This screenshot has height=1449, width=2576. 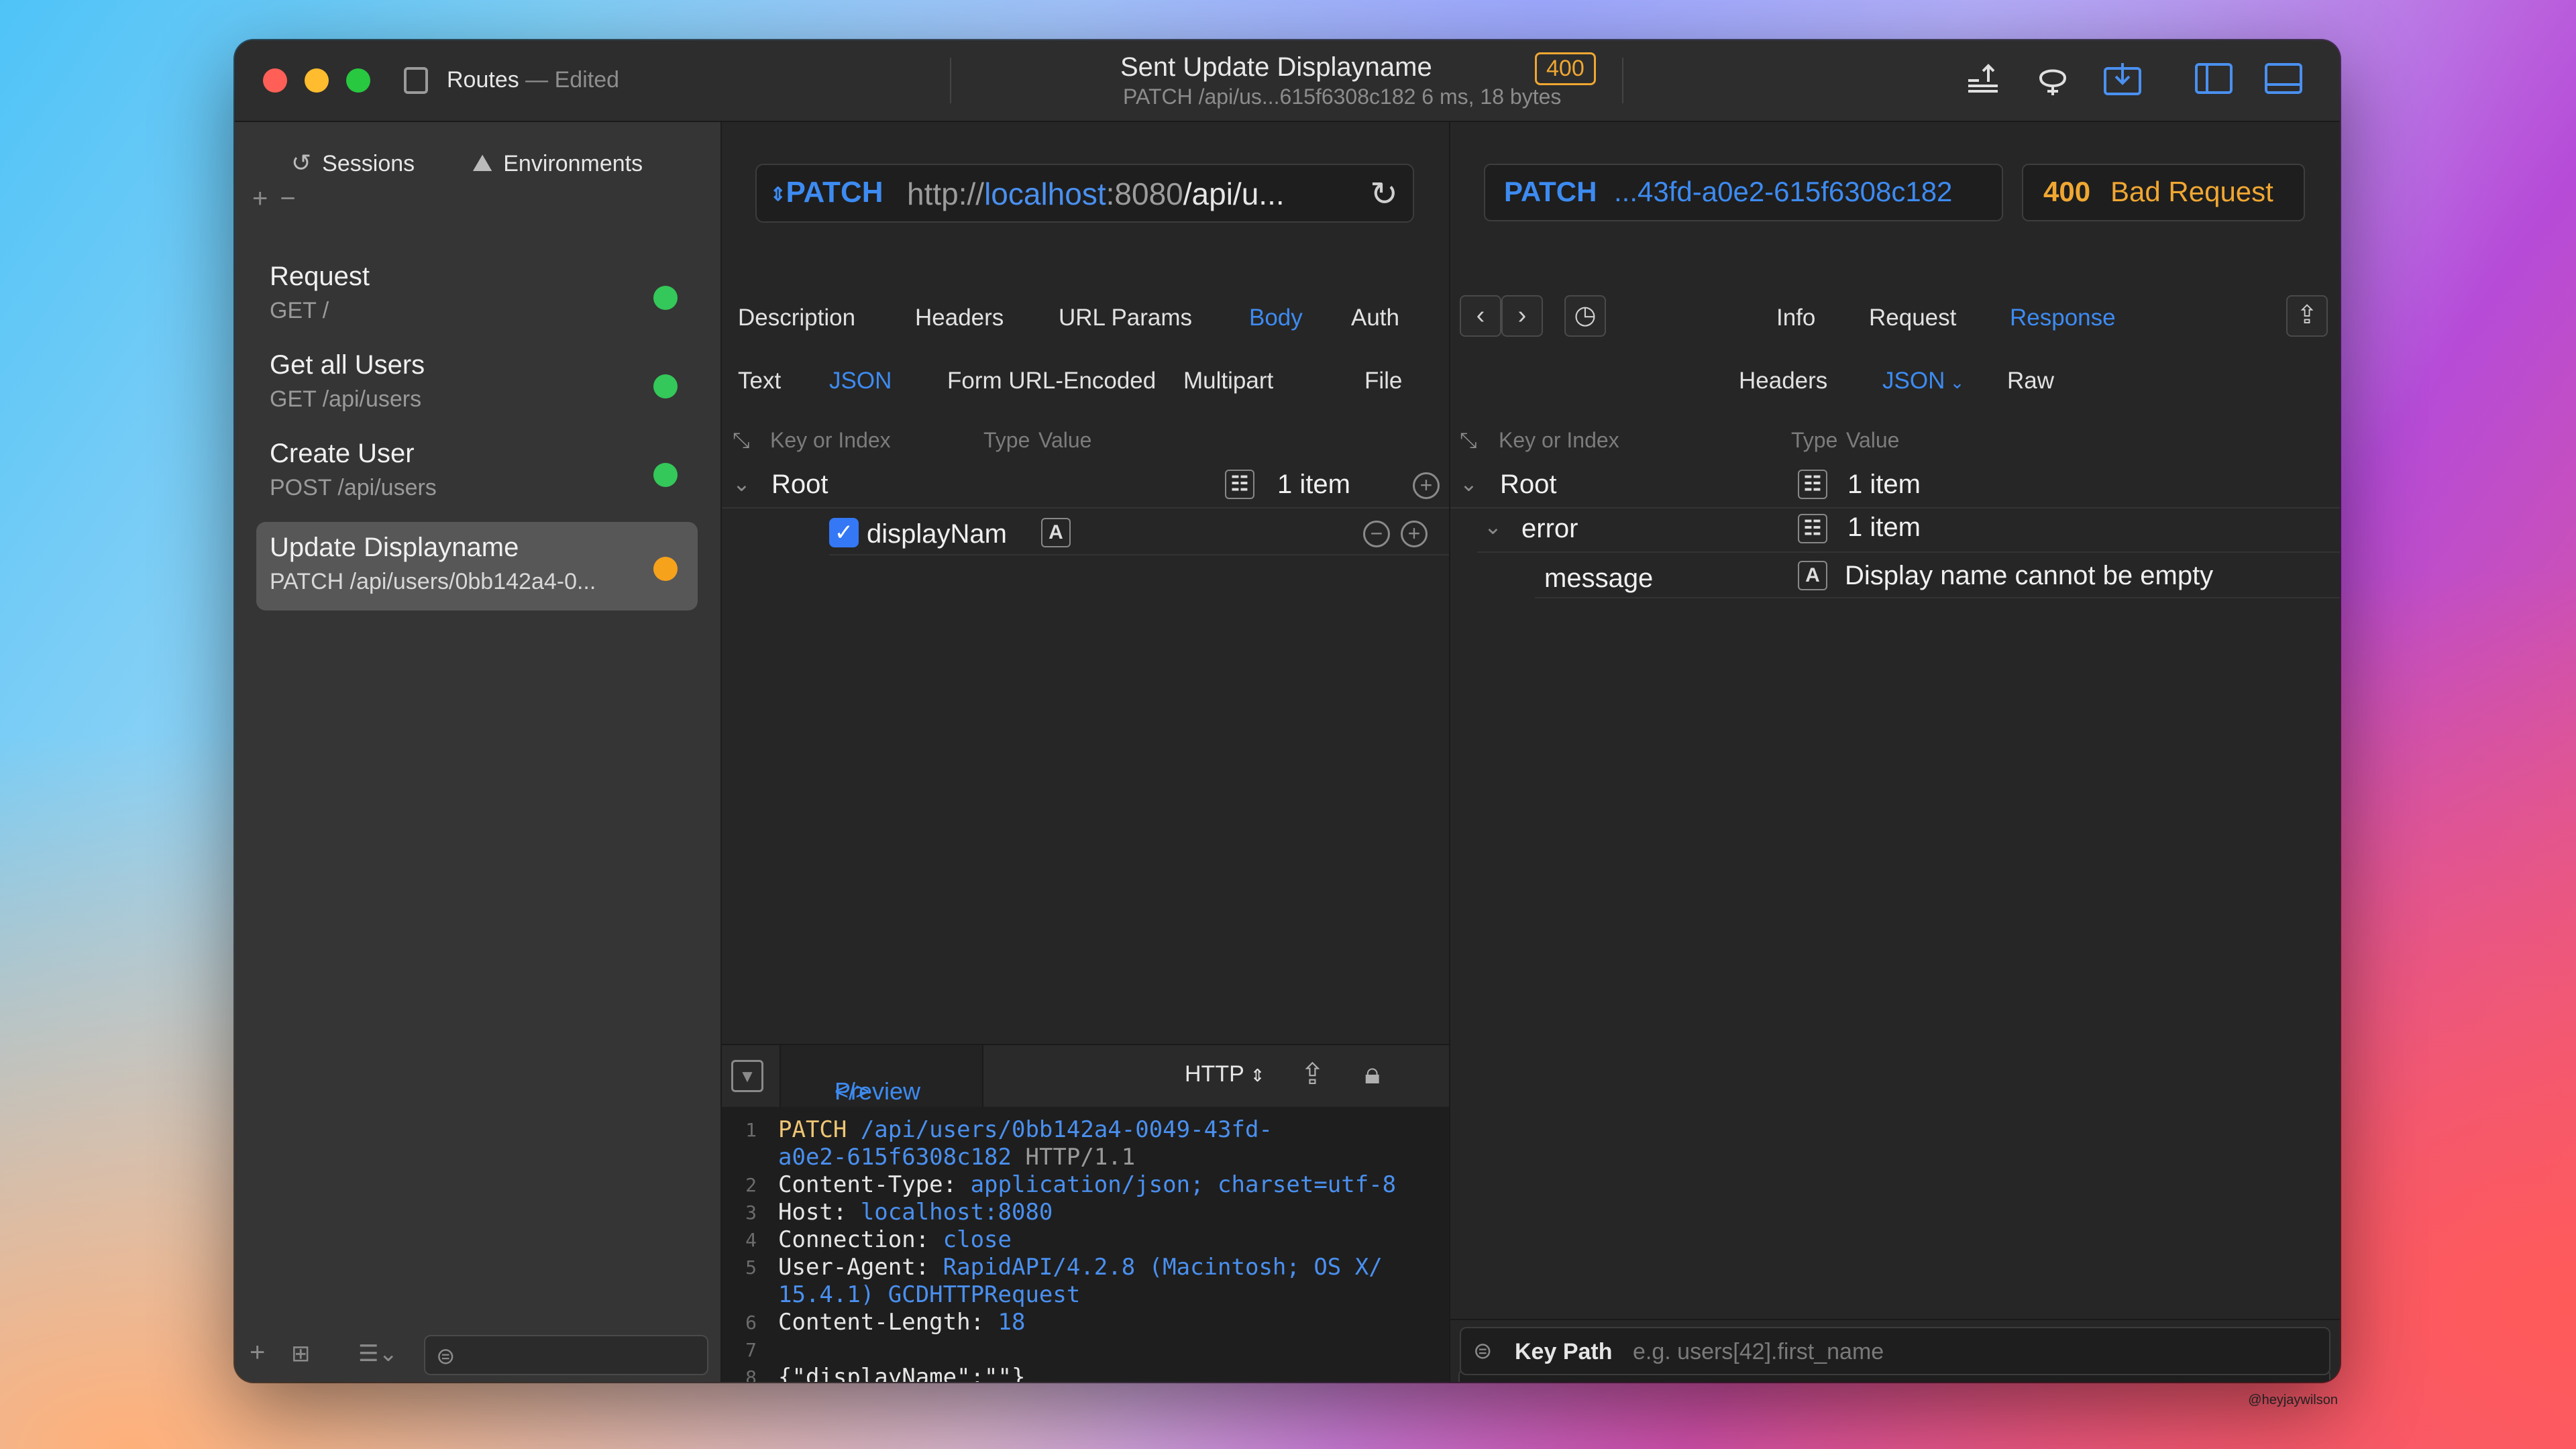 What do you see at coordinates (2307, 316) in the screenshot?
I see `share-response-button: ⇪` at bounding box center [2307, 316].